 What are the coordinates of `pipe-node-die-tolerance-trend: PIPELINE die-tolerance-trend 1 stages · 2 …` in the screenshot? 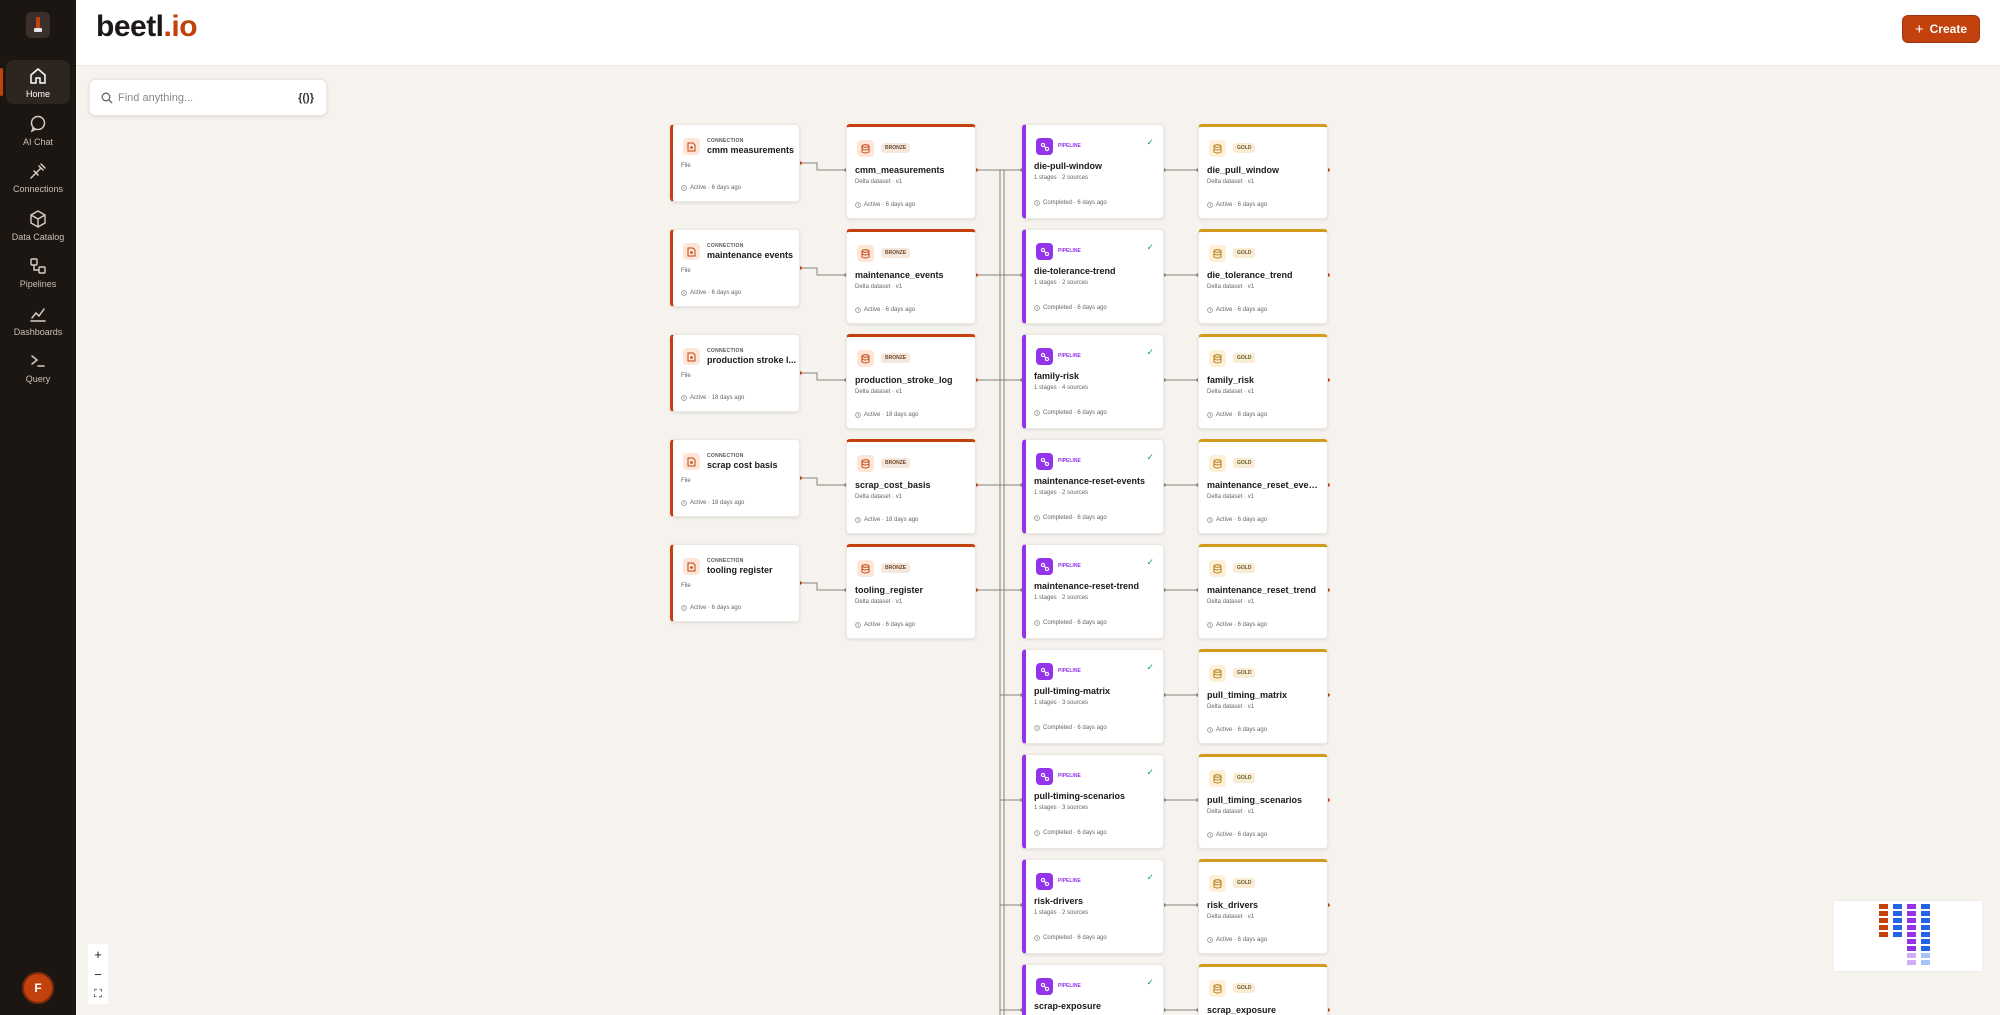 It's located at (1093, 276).